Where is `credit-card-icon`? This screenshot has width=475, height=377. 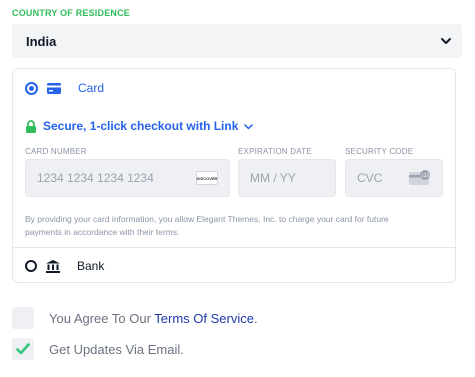 credit-card-icon is located at coordinates (54, 88).